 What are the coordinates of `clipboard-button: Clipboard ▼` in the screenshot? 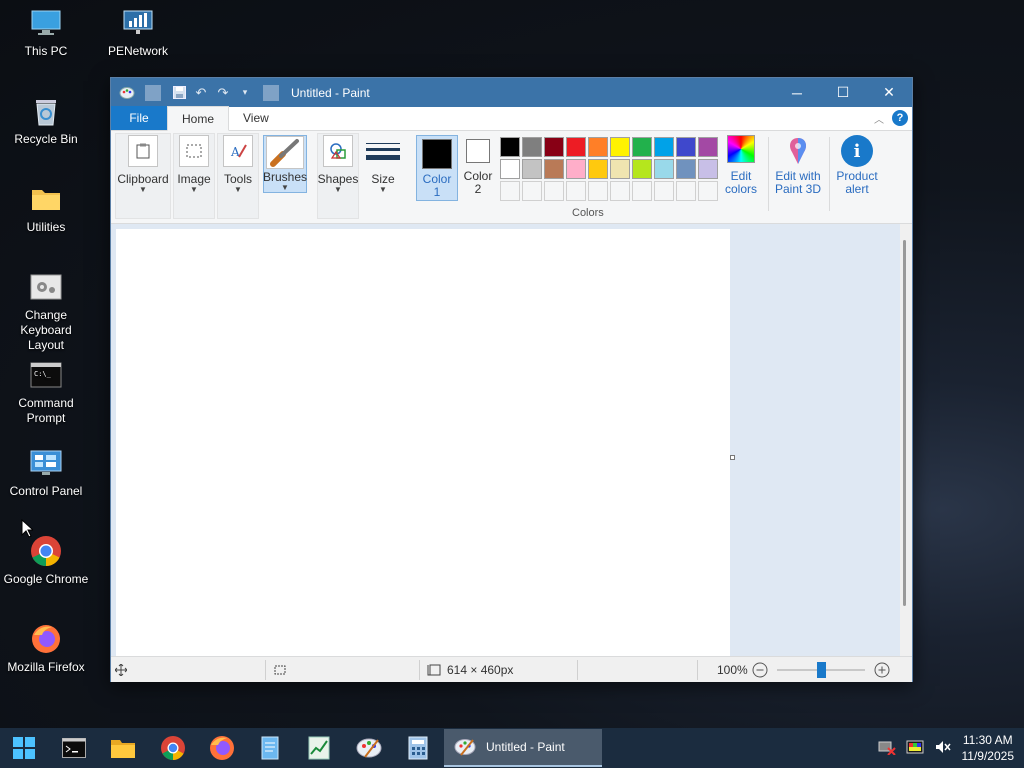 It's located at (143, 164).